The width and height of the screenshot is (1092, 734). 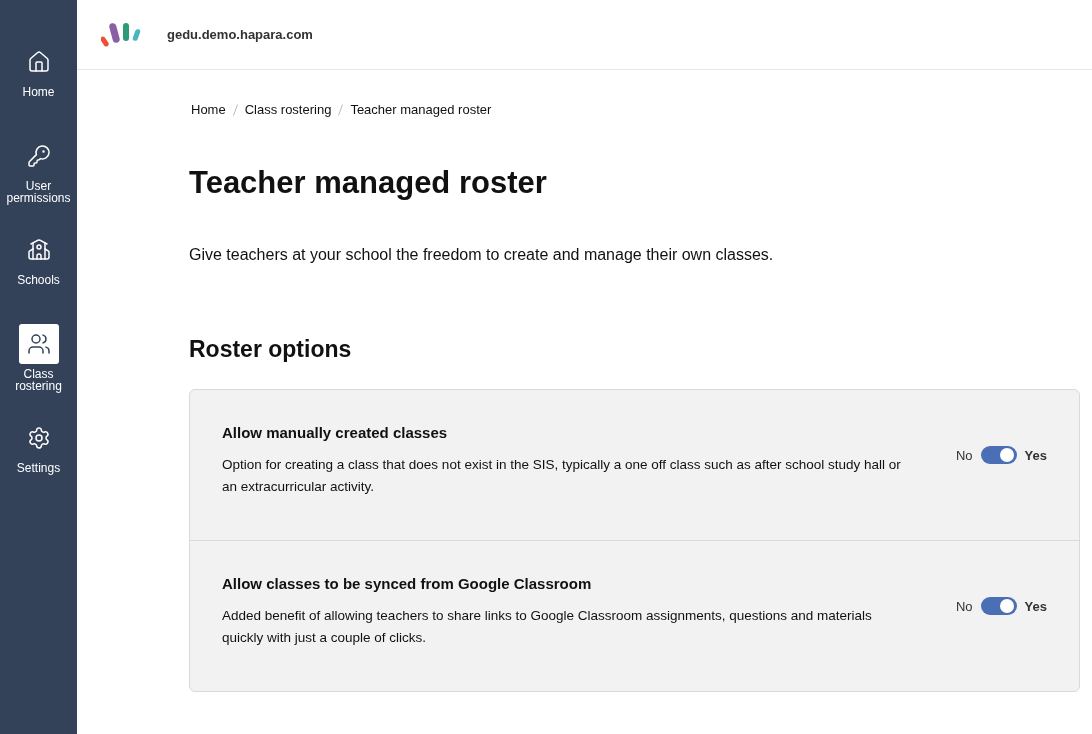 I want to click on page-description: Give teachers at your school the freedom to create and manage their own classes., so click(x=482, y=255).